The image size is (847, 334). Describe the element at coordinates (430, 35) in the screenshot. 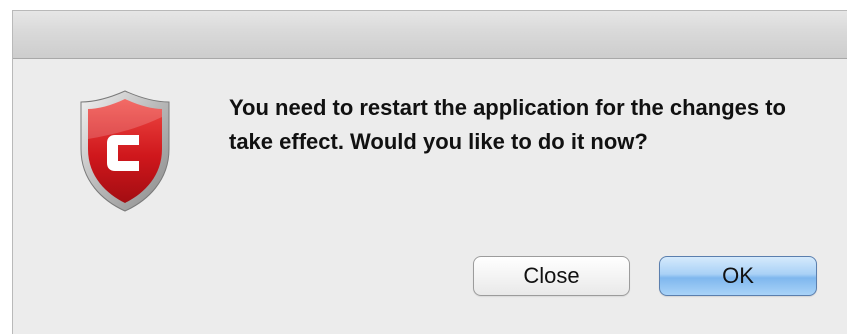

I see `dialog-titlebar` at that location.